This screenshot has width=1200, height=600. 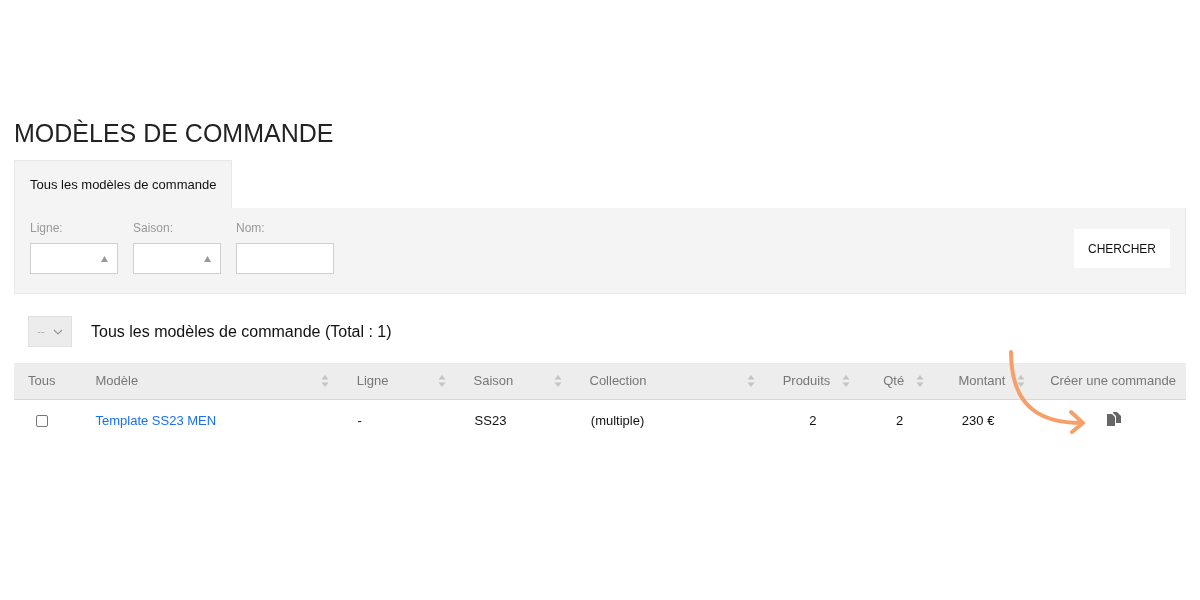 I want to click on column-header: Ligne, so click(x=372, y=381).